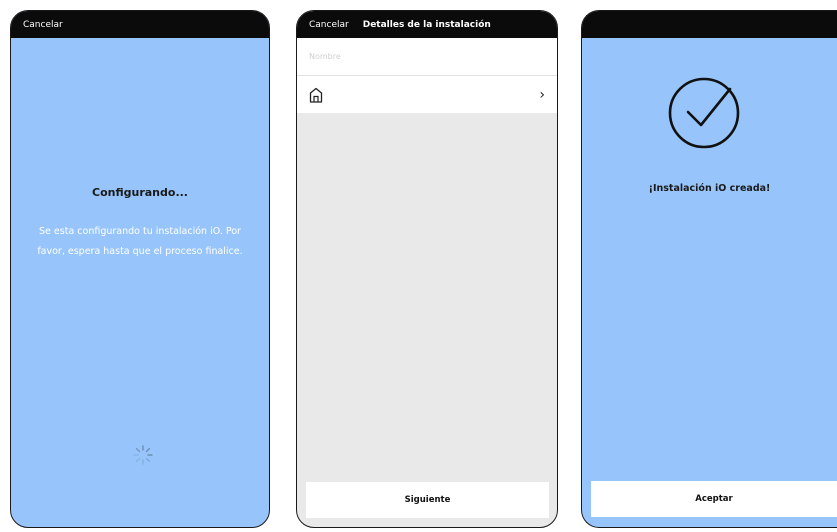 This screenshot has width=837, height=532. I want to click on success-title: ¡Instalación iO creada!, so click(709, 188).